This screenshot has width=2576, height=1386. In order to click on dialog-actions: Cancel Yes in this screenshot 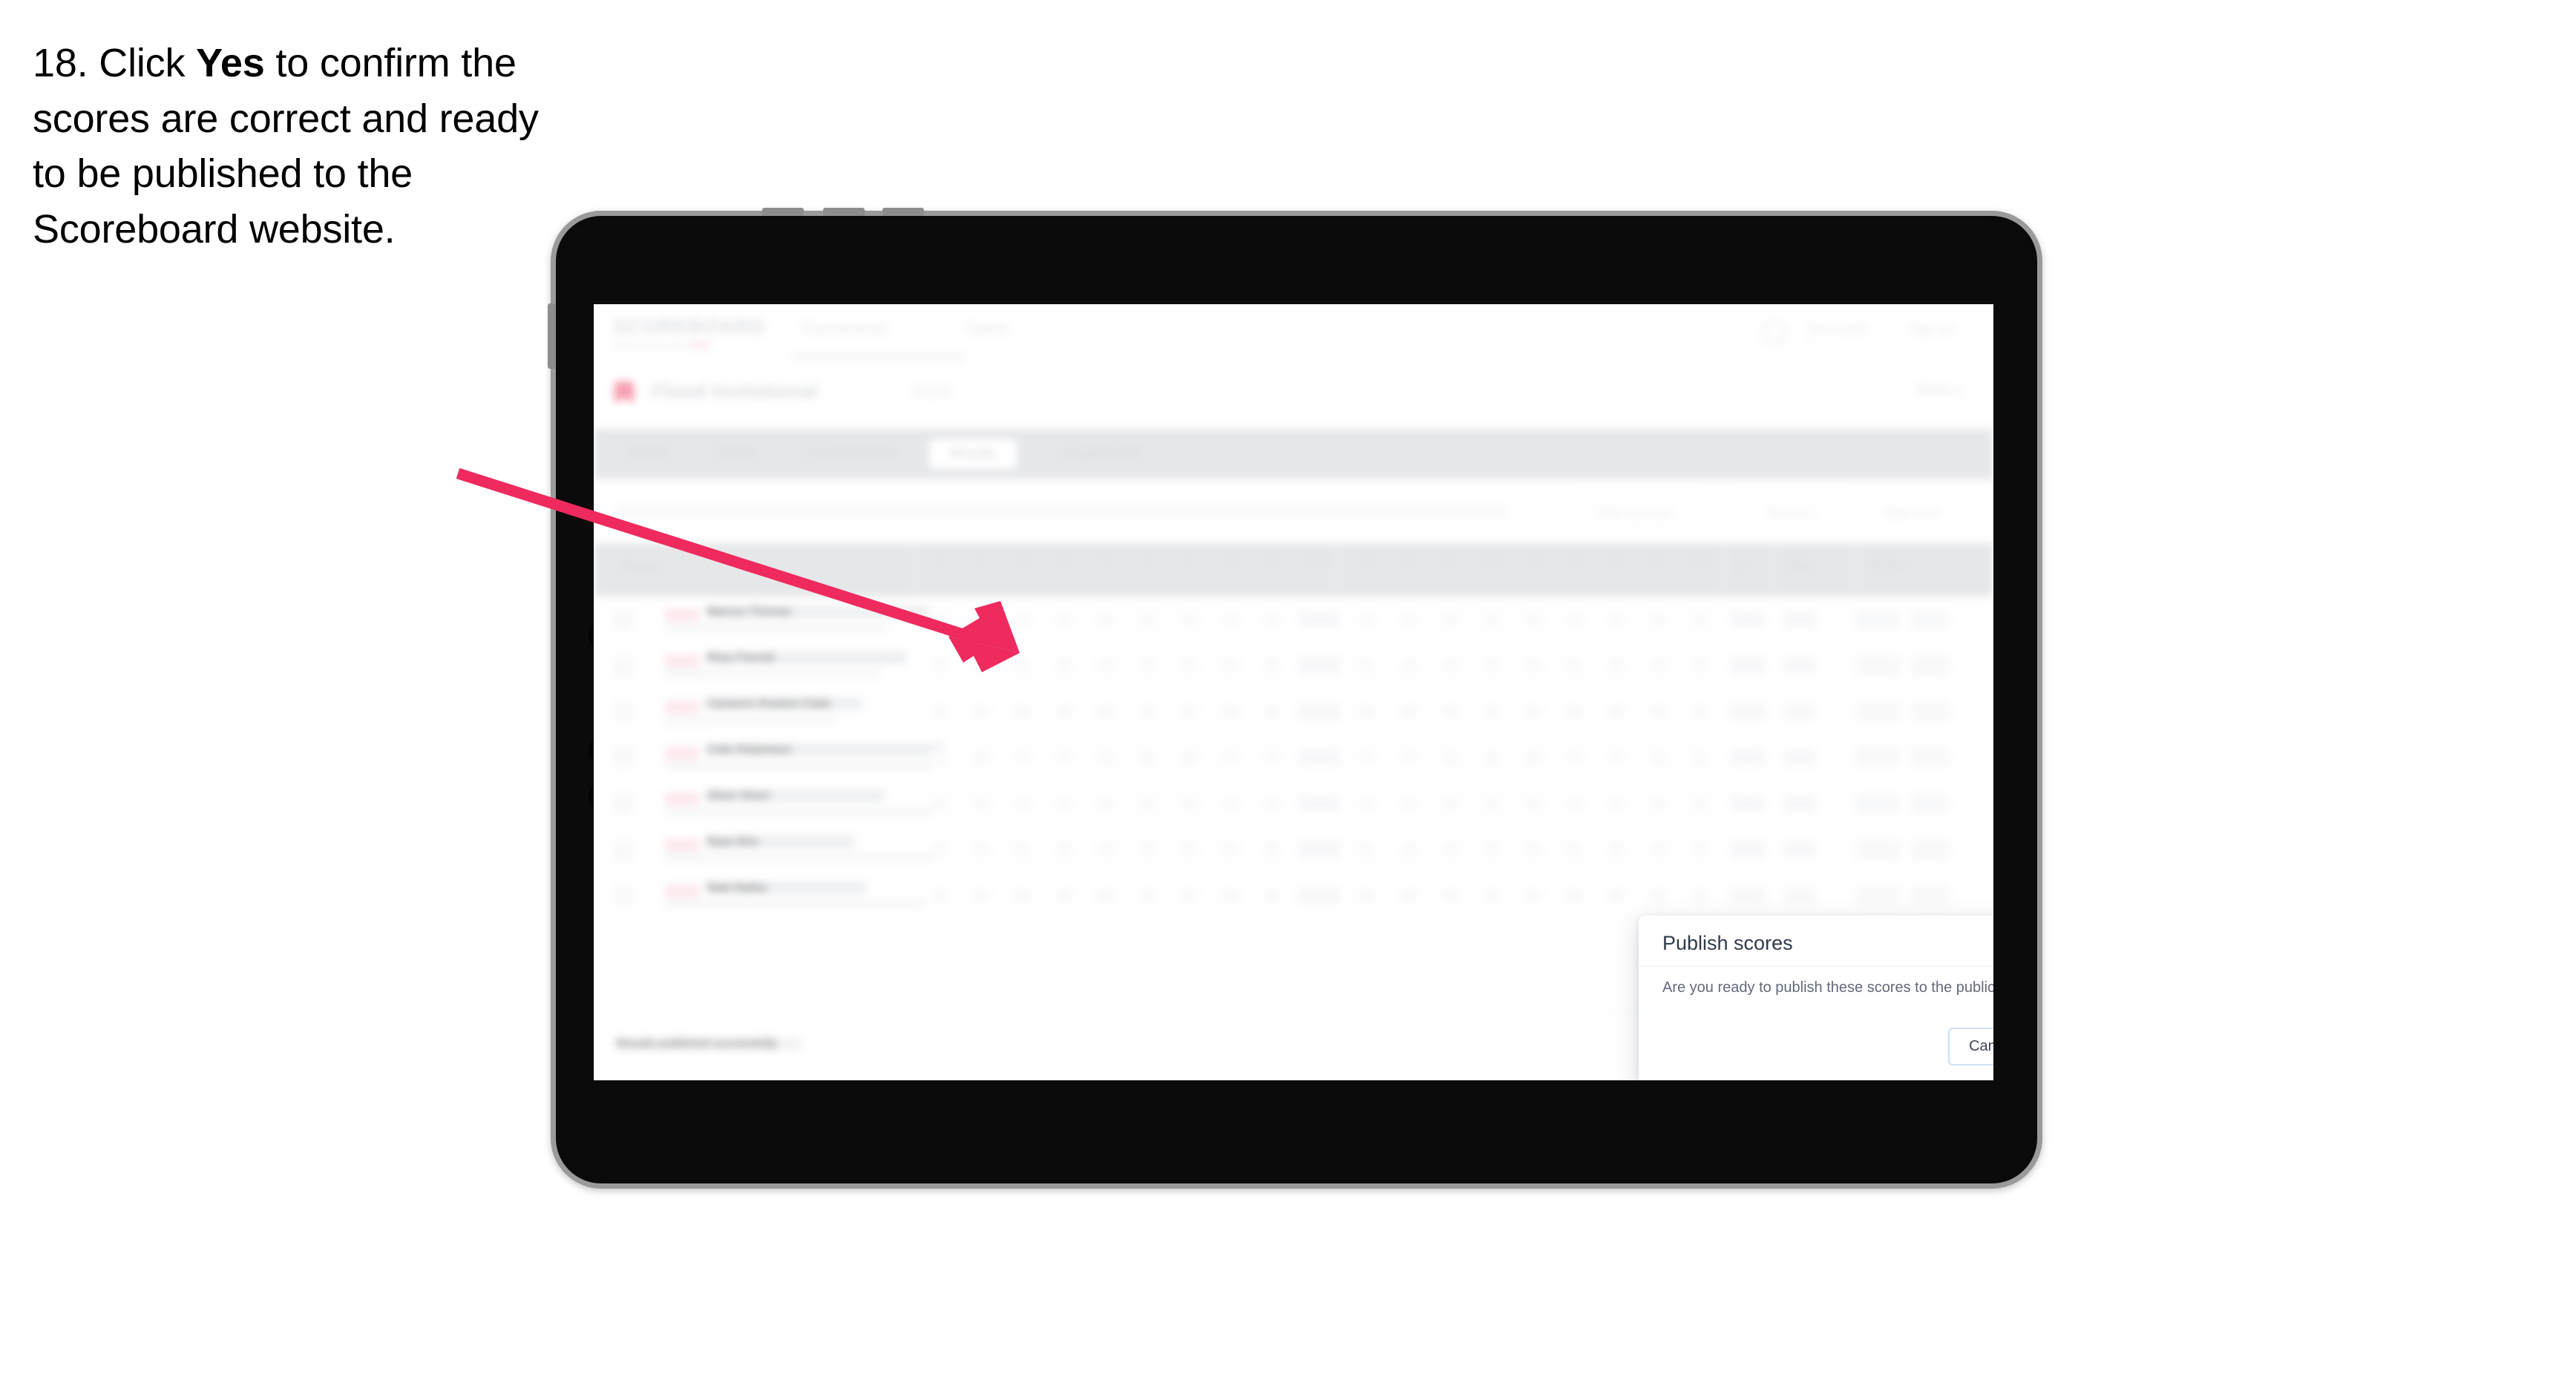, I will do `click(1971, 1046)`.